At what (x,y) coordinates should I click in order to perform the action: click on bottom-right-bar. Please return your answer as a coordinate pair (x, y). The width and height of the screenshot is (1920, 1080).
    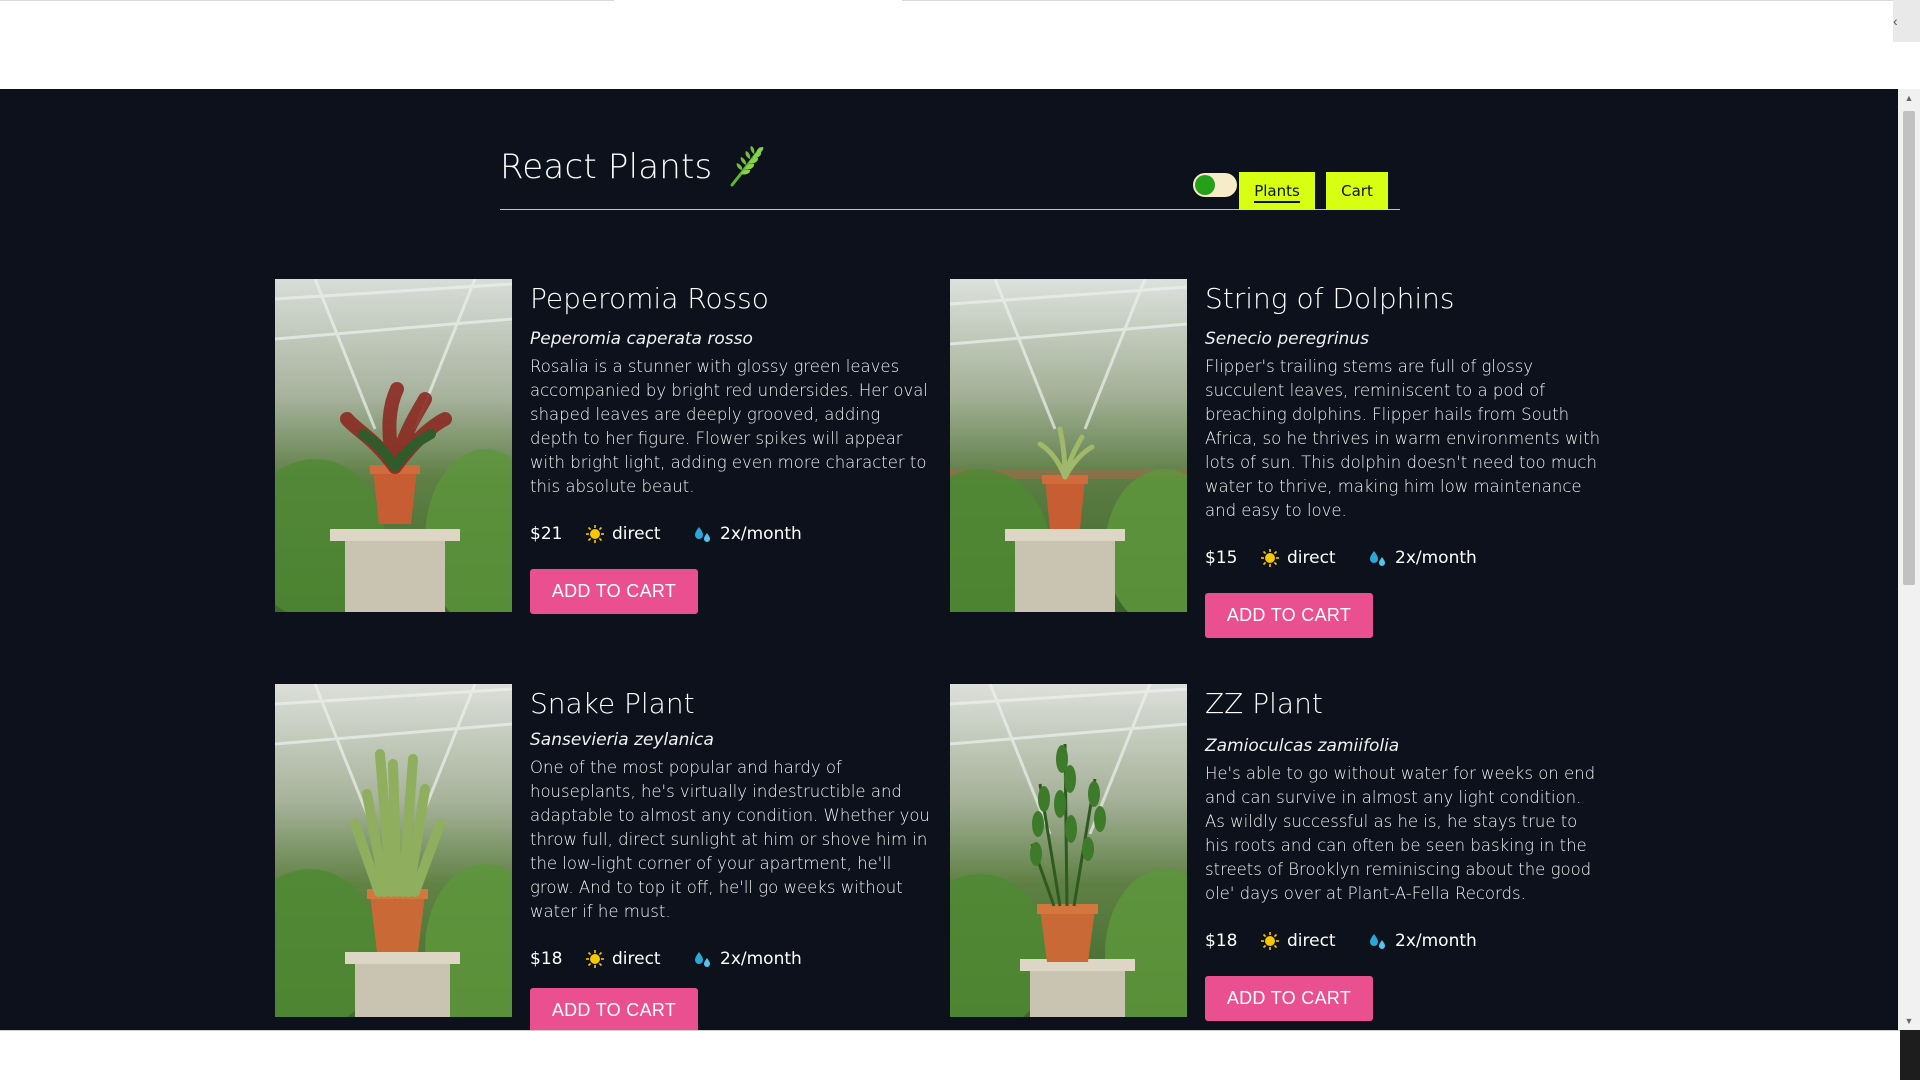
    Looking at the image, I should click on (1910, 1055).